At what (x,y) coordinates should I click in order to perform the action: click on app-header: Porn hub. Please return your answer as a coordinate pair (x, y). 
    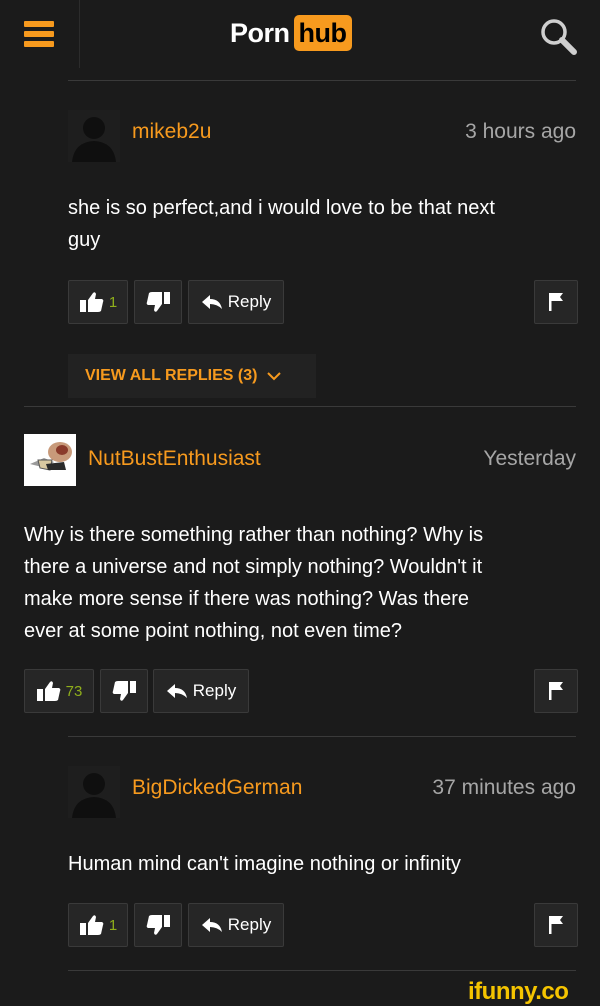
    Looking at the image, I should click on (300, 34).